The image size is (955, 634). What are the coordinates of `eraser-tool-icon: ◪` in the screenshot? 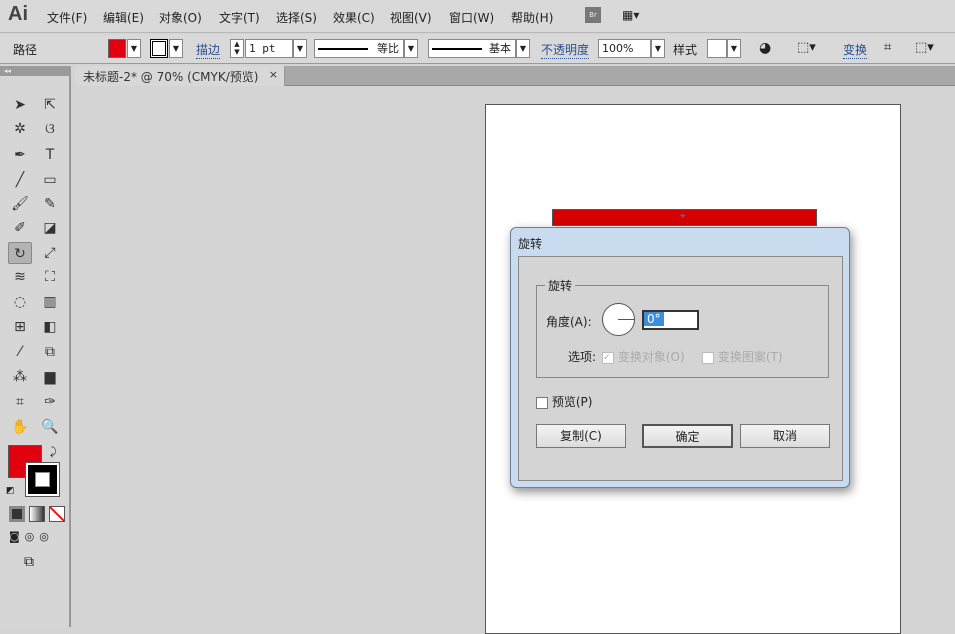 It's located at (50, 228).